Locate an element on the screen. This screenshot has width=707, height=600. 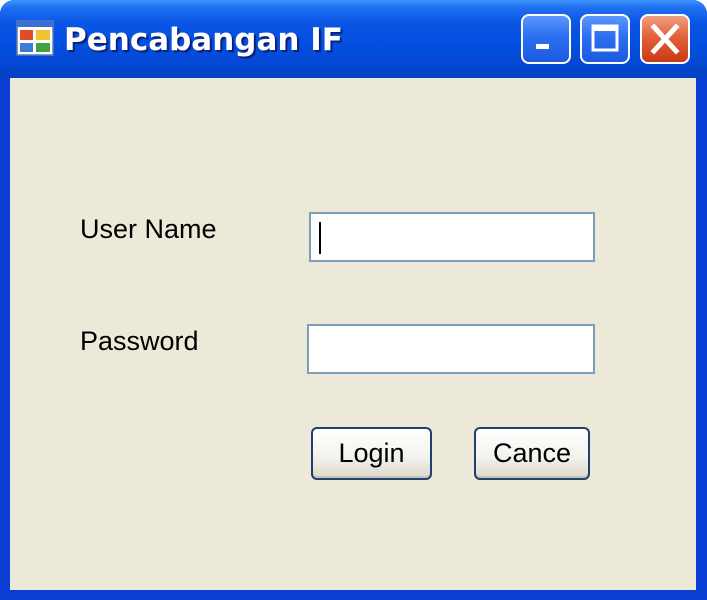
maximize-icon is located at coordinates (605, 38).